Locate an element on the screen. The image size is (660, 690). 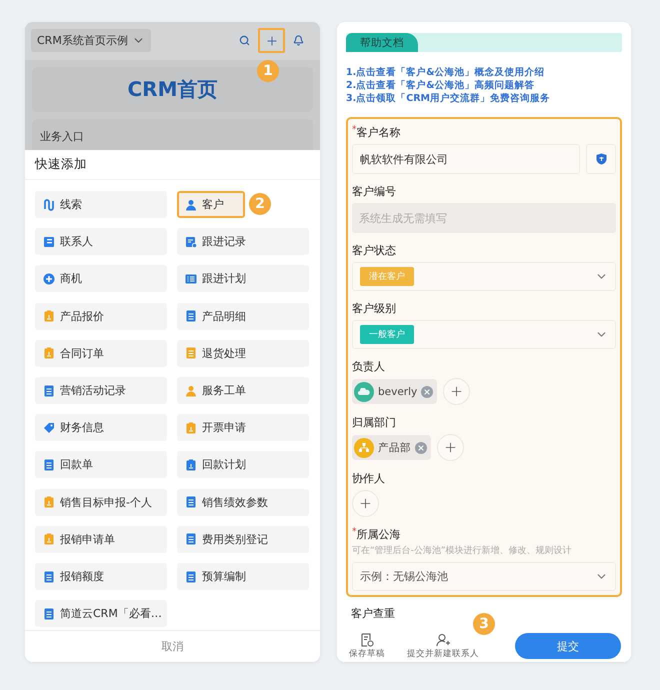
banner-title: CRM首页 is located at coordinates (173, 89).